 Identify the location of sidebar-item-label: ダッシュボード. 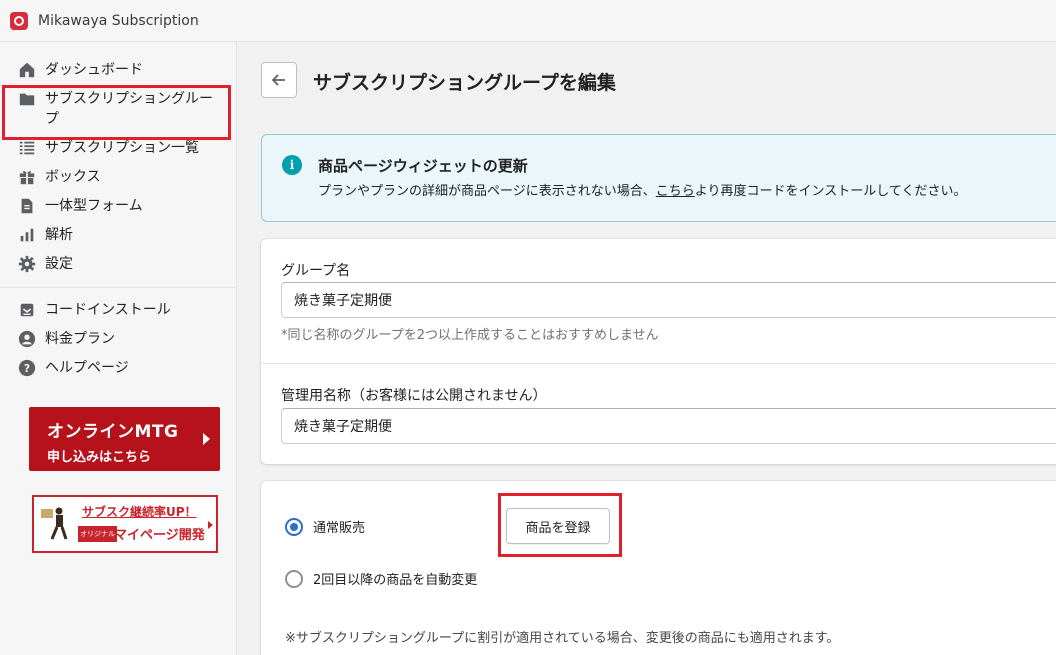
(94, 70).